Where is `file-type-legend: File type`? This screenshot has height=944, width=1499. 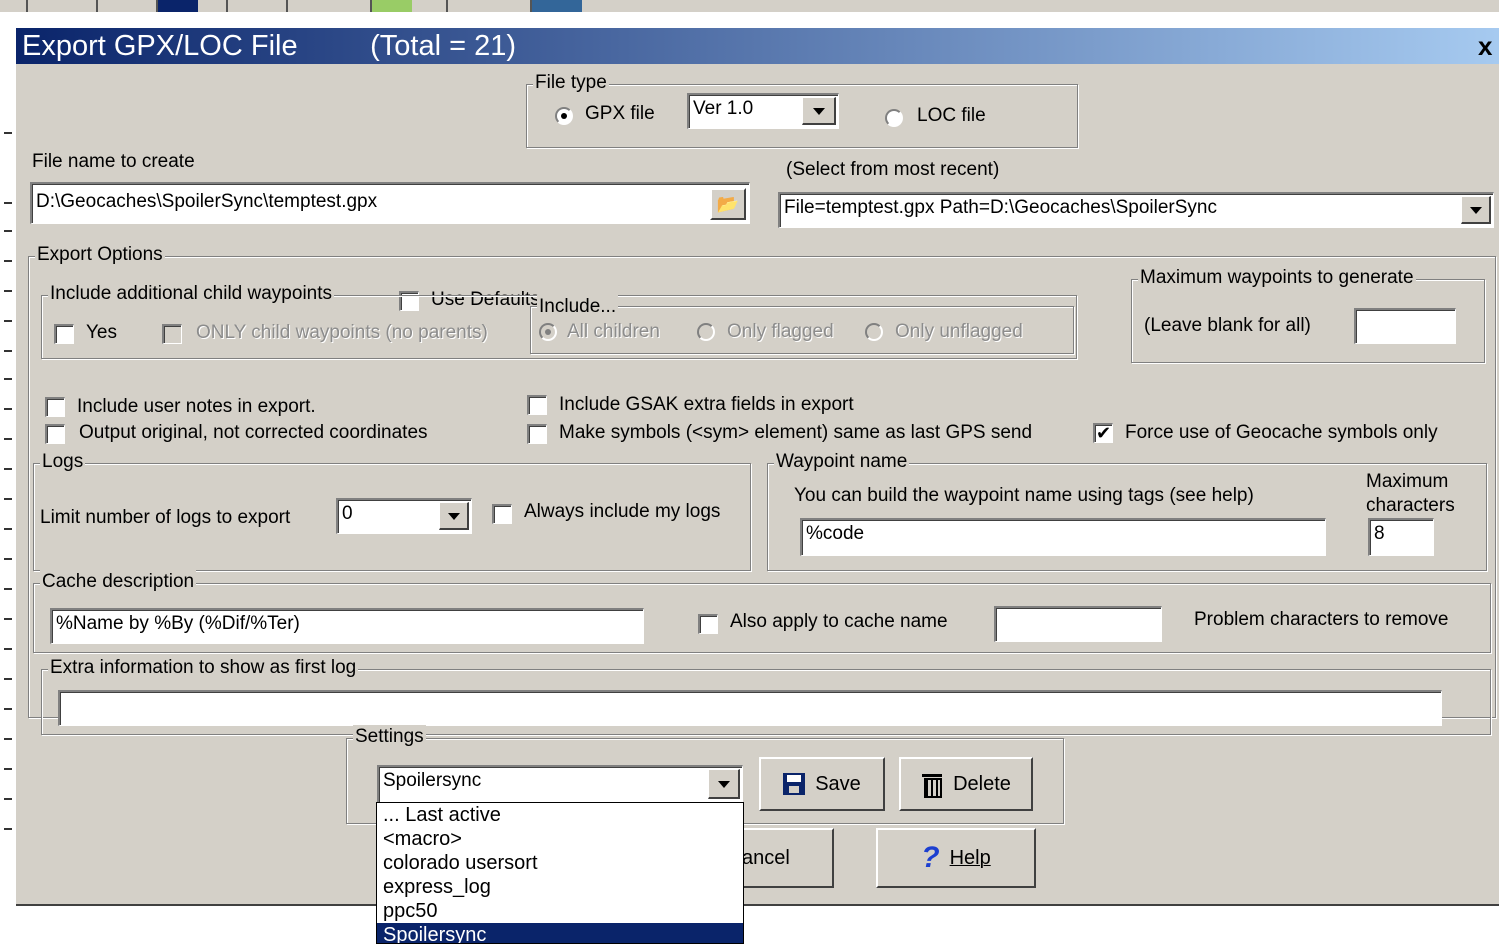 file-type-legend: File type is located at coordinates (571, 83).